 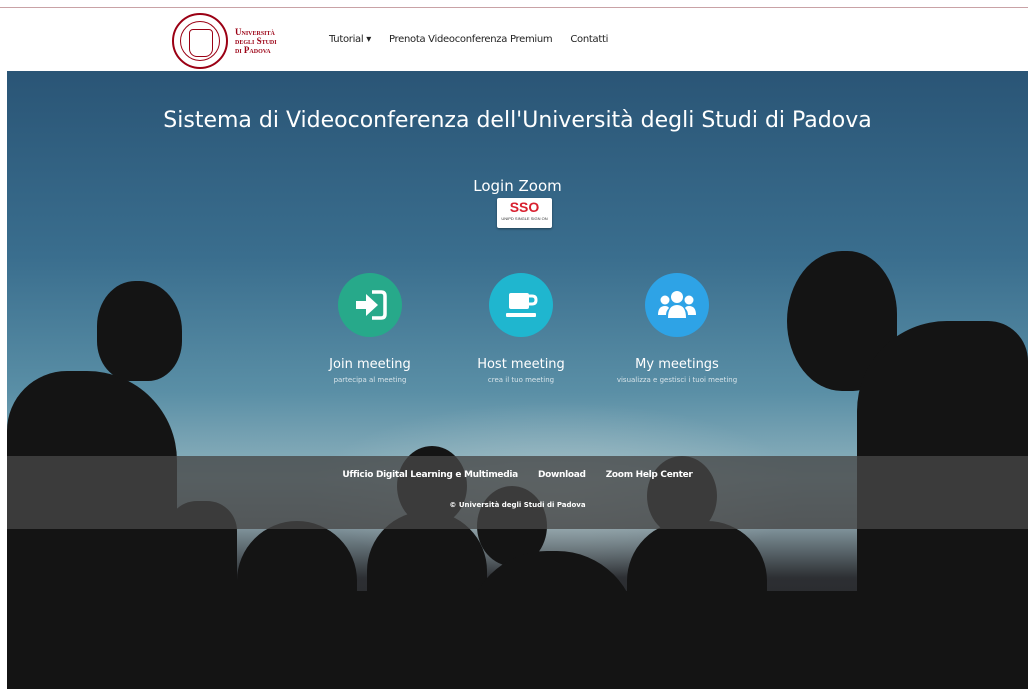 What do you see at coordinates (370, 380) in the screenshot?
I see `join-meeting-subtitle: partecipa al meeting` at bounding box center [370, 380].